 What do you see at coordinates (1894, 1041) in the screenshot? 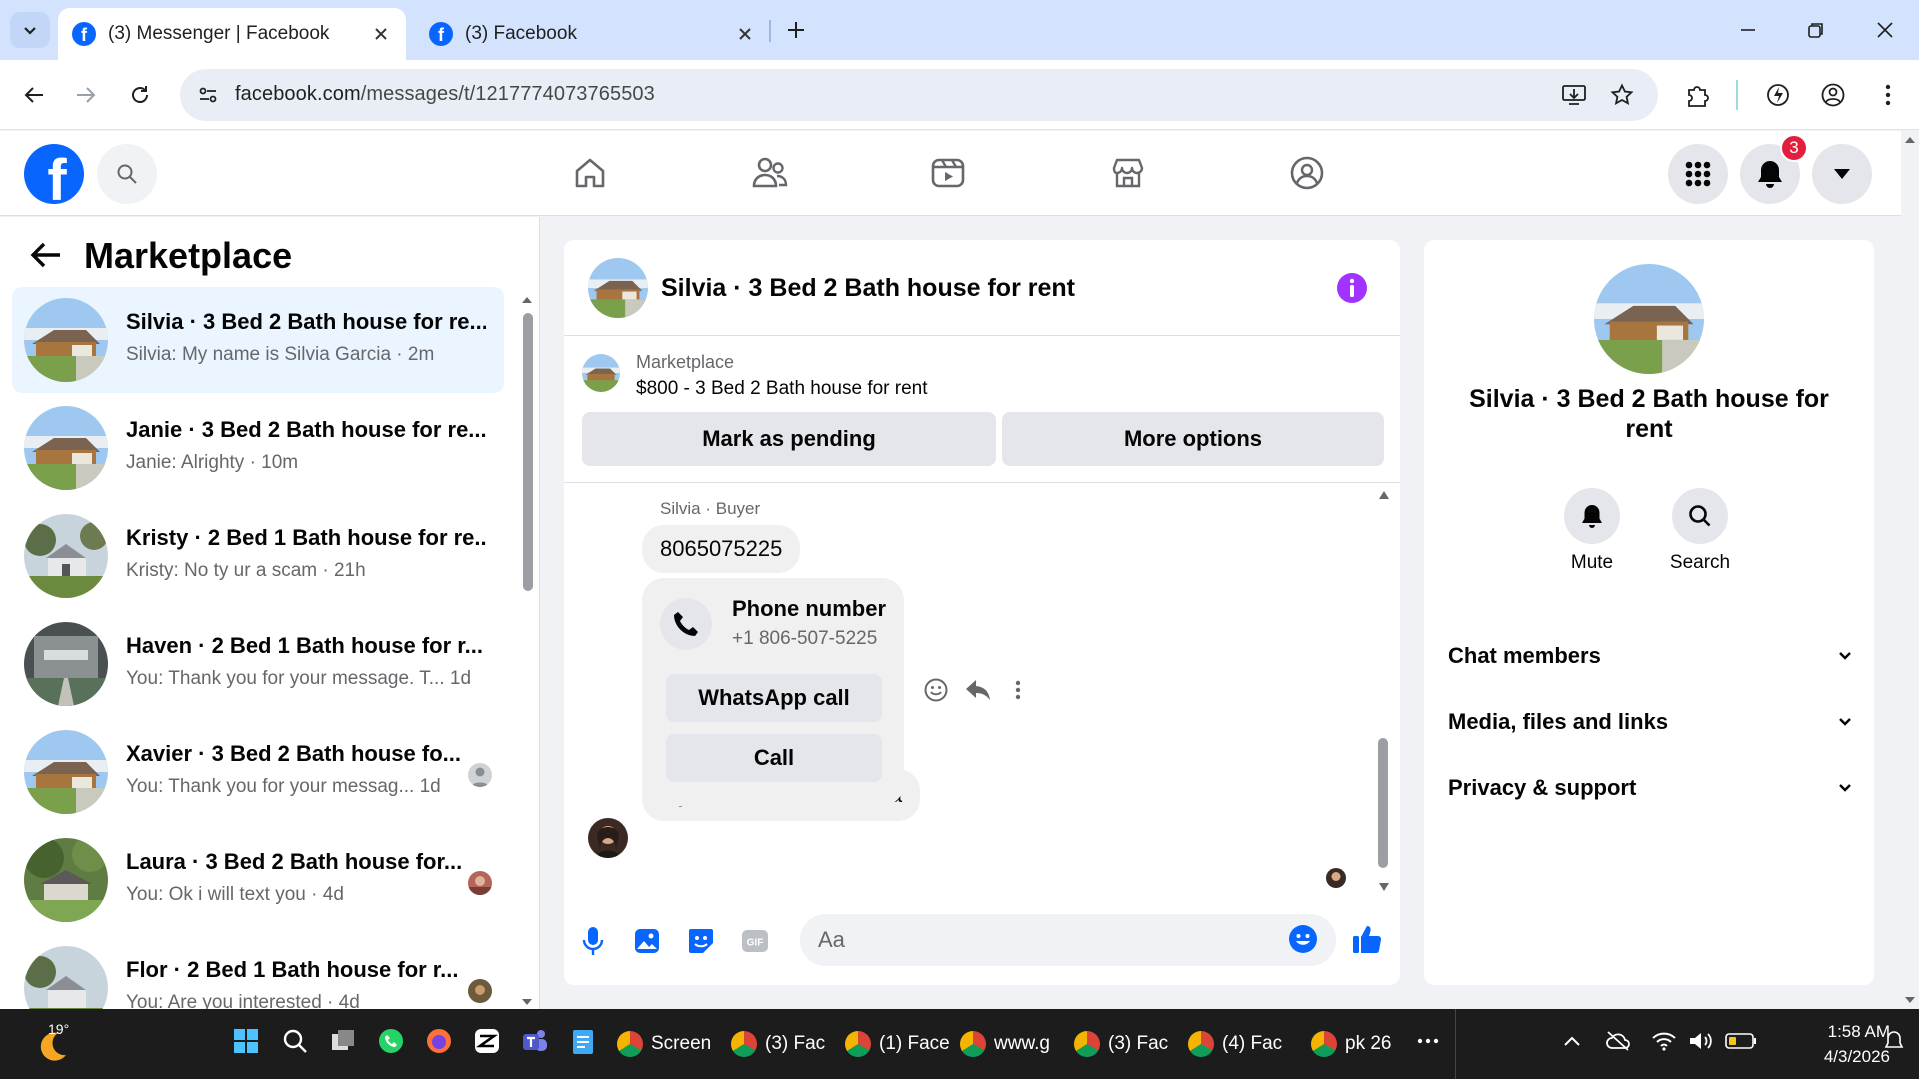
I see `notification-center-icon` at bounding box center [1894, 1041].